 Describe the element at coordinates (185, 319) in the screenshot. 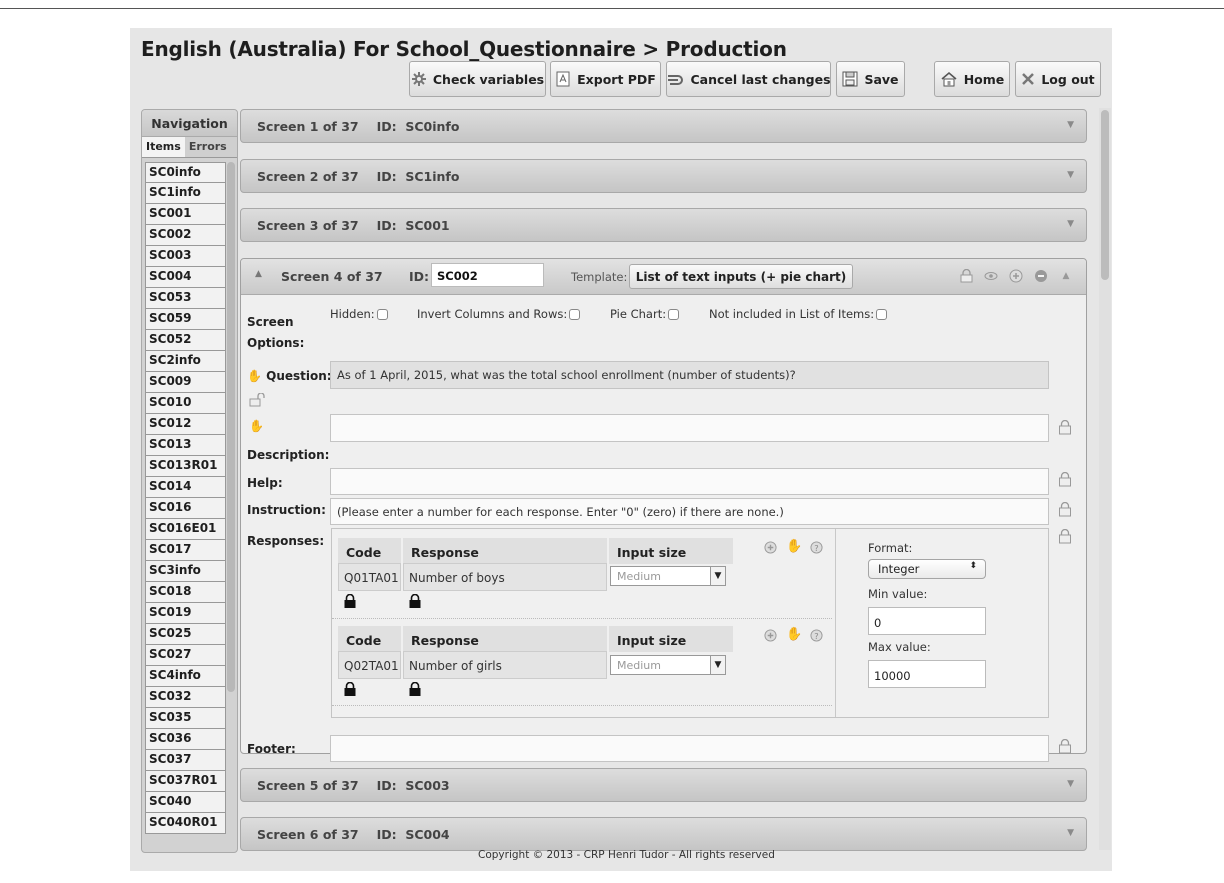

I see `nav-item: SC059` at that location.